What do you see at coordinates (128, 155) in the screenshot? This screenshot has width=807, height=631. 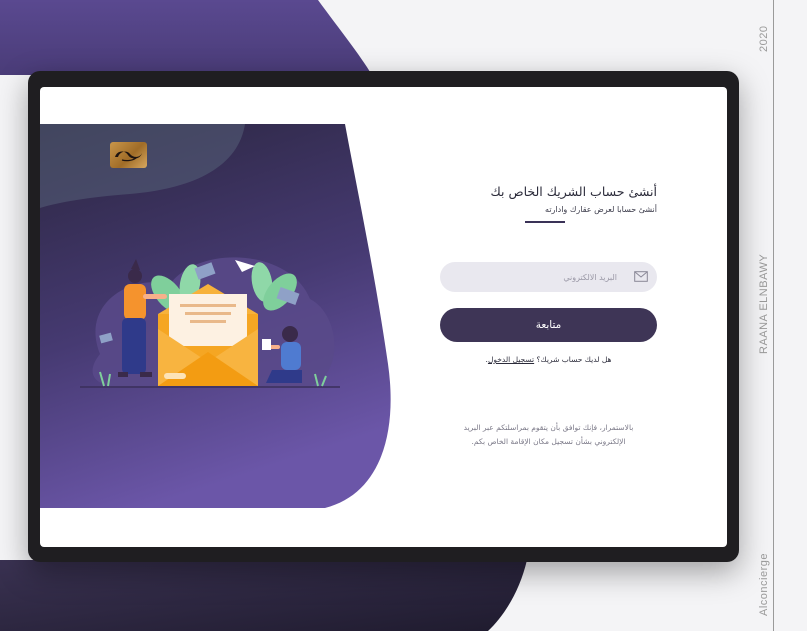 I see `alconcierge-logo` at bounding box center [128, 155].